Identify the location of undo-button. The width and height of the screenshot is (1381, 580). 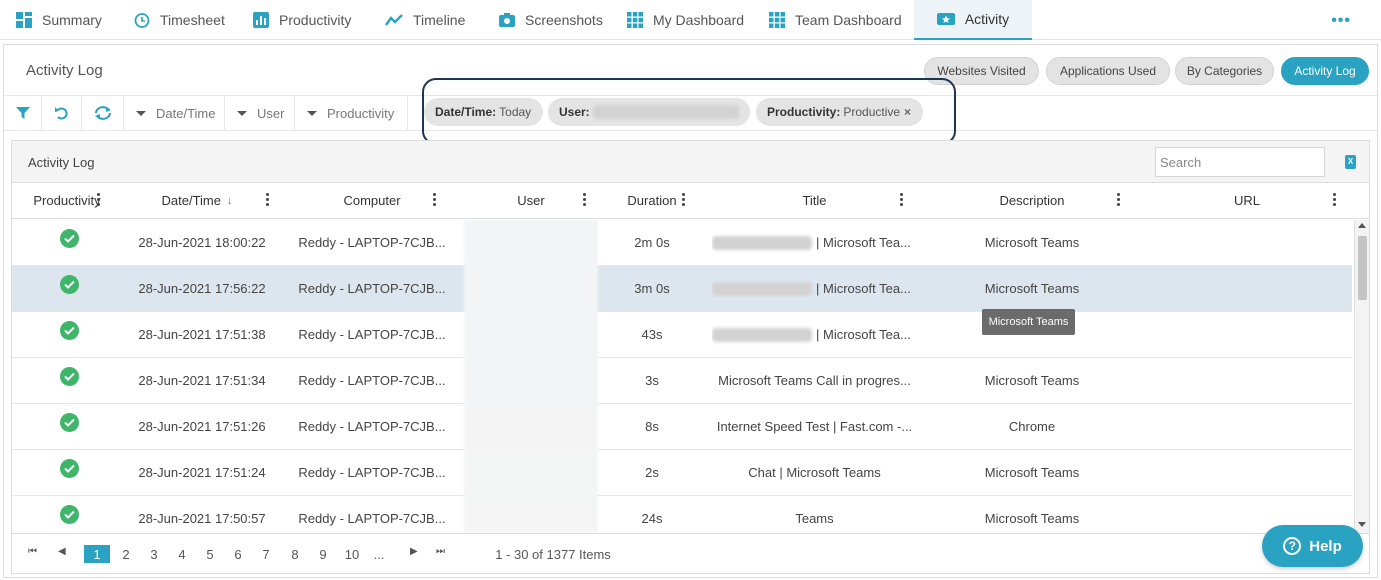
(62, 113).